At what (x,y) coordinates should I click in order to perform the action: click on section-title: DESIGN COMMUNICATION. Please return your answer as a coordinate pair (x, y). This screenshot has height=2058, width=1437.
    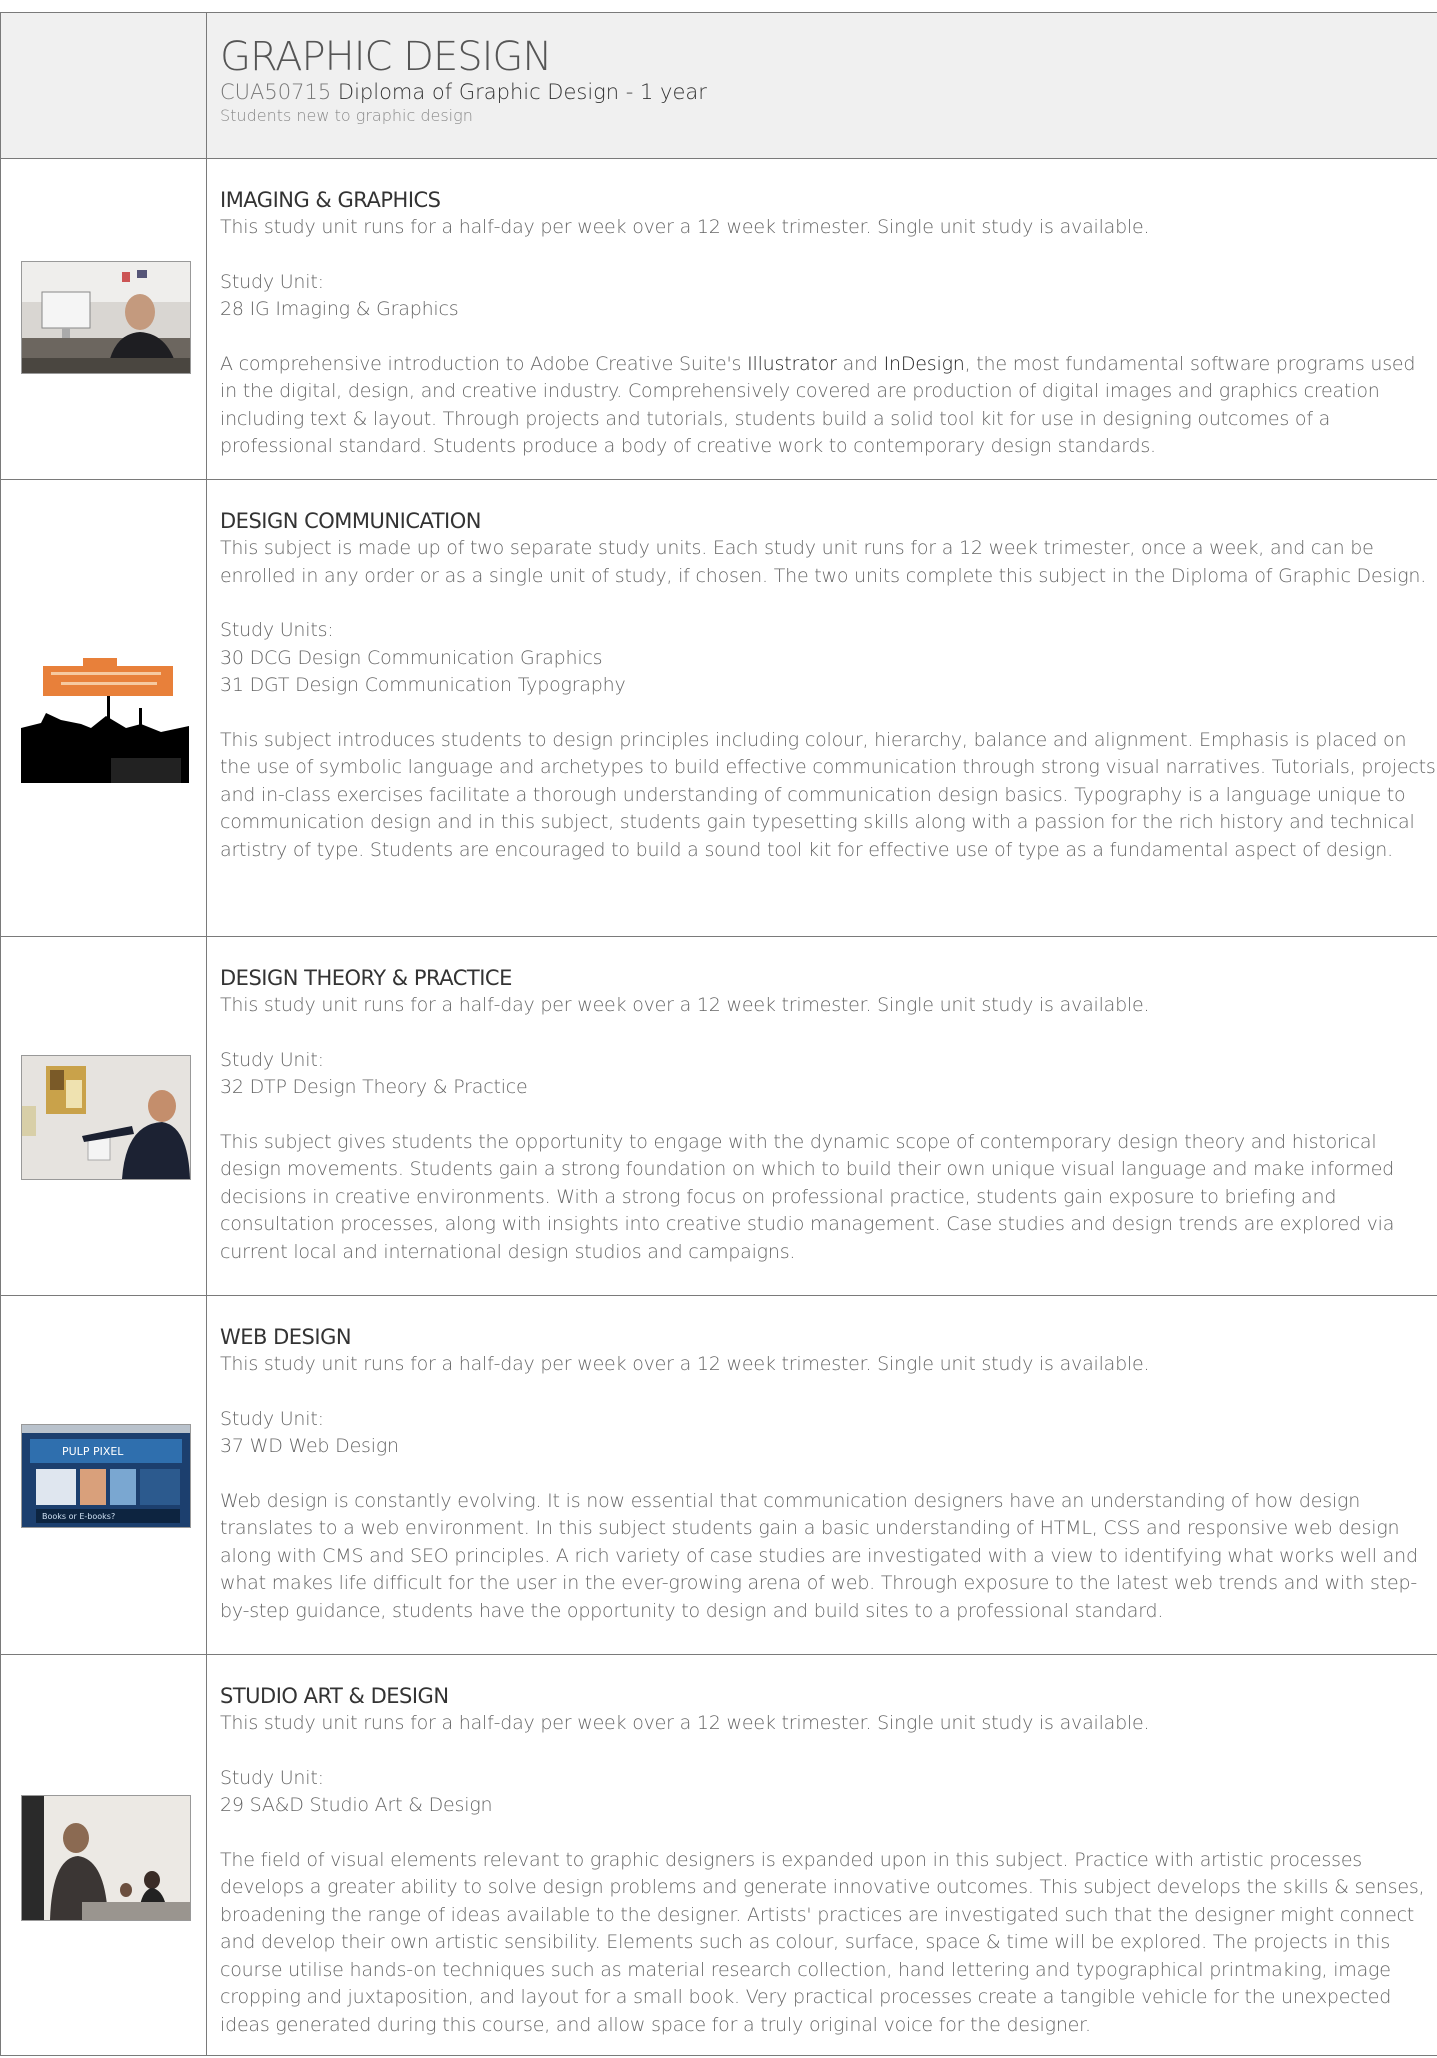
    Looking at the image, I should click on (350, 521).